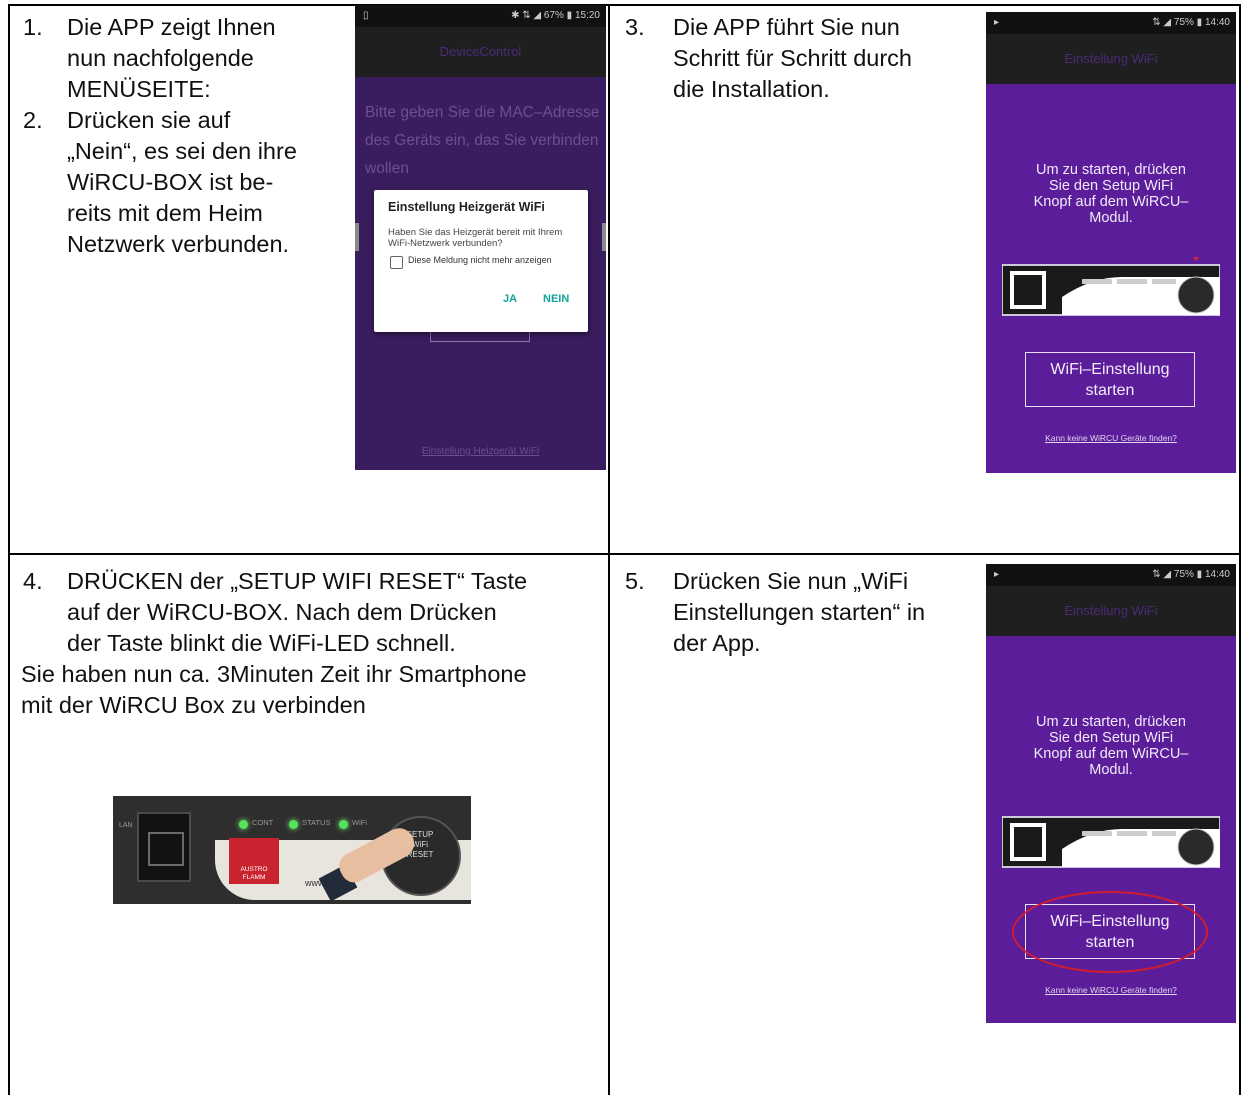  I want to click on table-divider-vertical, so click(609, 549).